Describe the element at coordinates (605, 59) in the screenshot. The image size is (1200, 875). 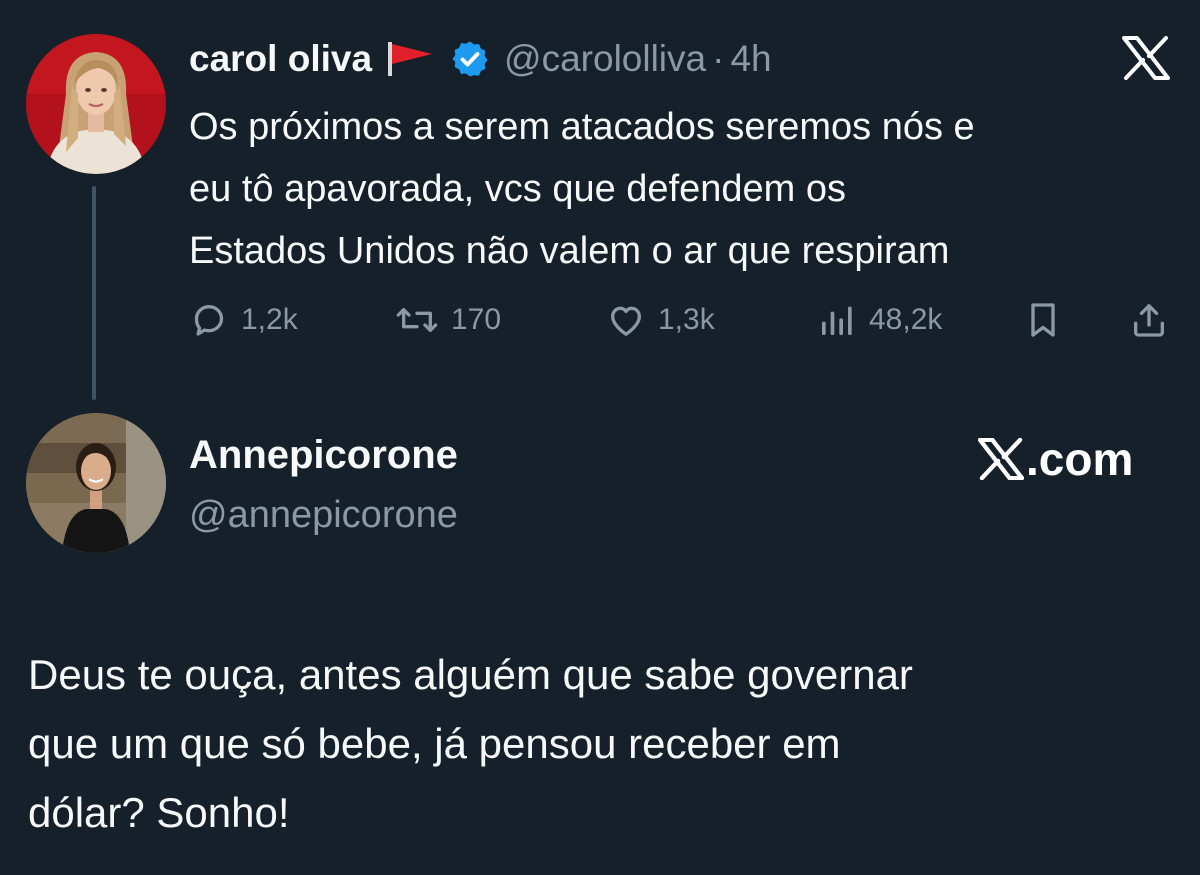
I see `author-handle: @carololliva` at that location.